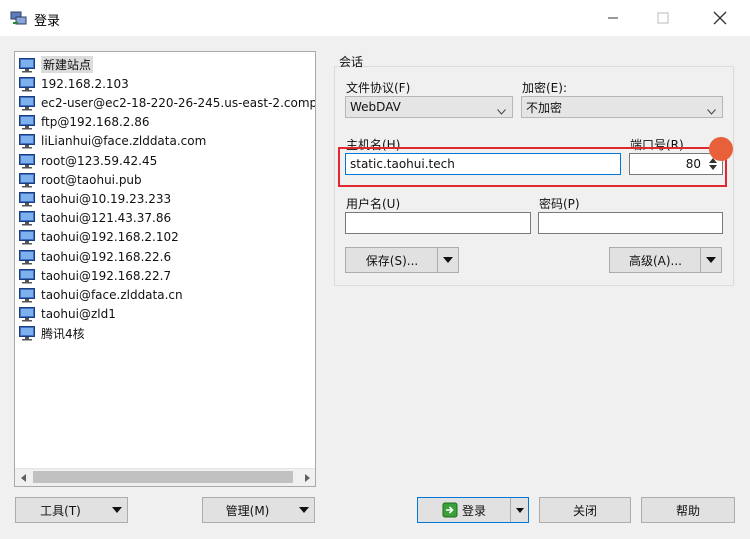  I want to click on minimize-button, so click(613, 18).